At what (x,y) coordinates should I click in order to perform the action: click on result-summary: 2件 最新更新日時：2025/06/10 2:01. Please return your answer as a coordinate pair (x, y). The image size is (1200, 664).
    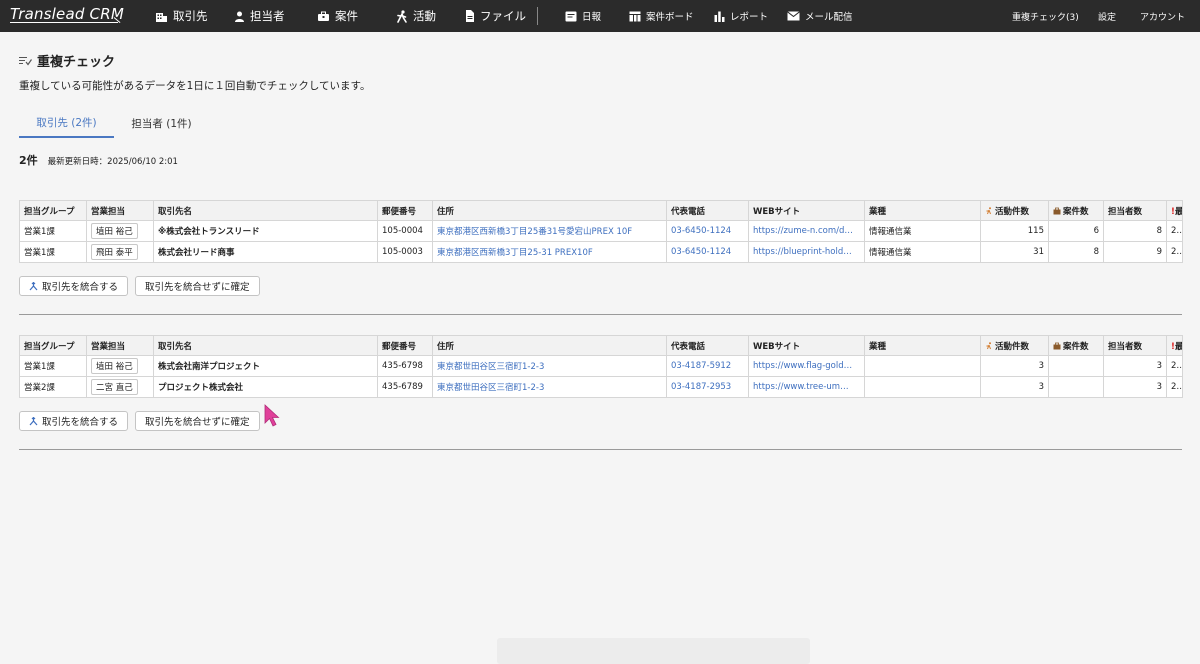
    Looking at the image, I should click on (98, 160).